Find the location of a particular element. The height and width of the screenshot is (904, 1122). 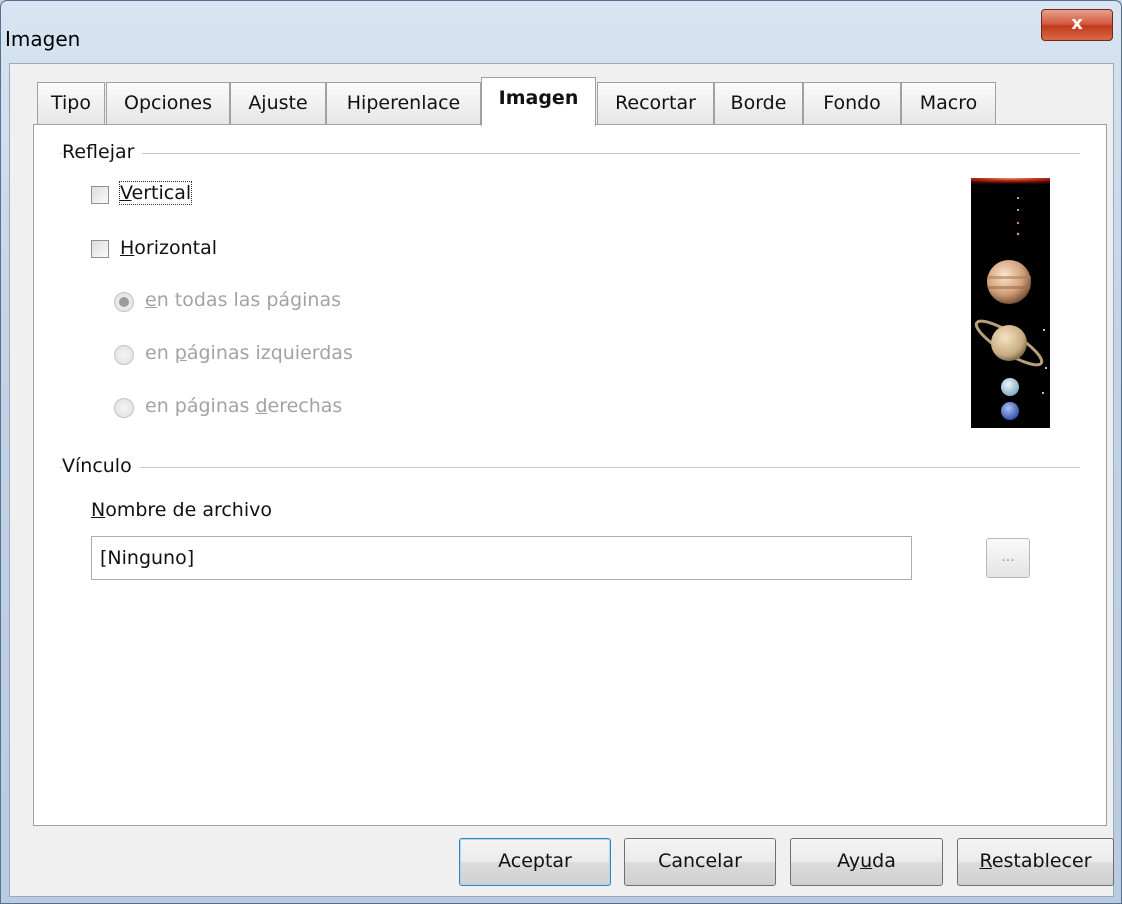

cancel-button: Cancelar is located at coordinates (700, 862).